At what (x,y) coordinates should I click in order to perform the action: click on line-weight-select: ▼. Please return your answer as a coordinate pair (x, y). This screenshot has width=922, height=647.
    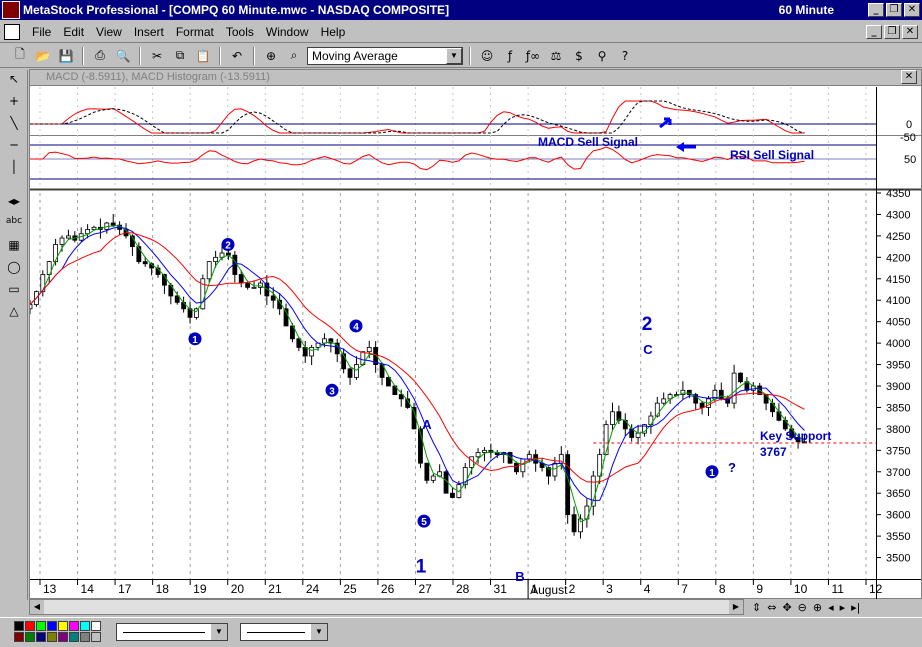
    Looking at the image, I should click on (284, 632).